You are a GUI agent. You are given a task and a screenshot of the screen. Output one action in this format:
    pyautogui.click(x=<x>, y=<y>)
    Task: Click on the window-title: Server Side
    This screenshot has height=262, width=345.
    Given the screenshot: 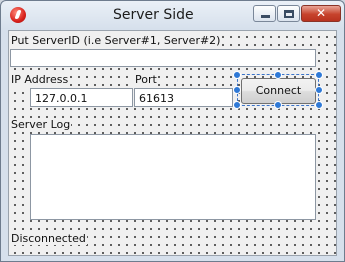 What is the action you would take?
    pyautogui.click(x=153, y=15)
    